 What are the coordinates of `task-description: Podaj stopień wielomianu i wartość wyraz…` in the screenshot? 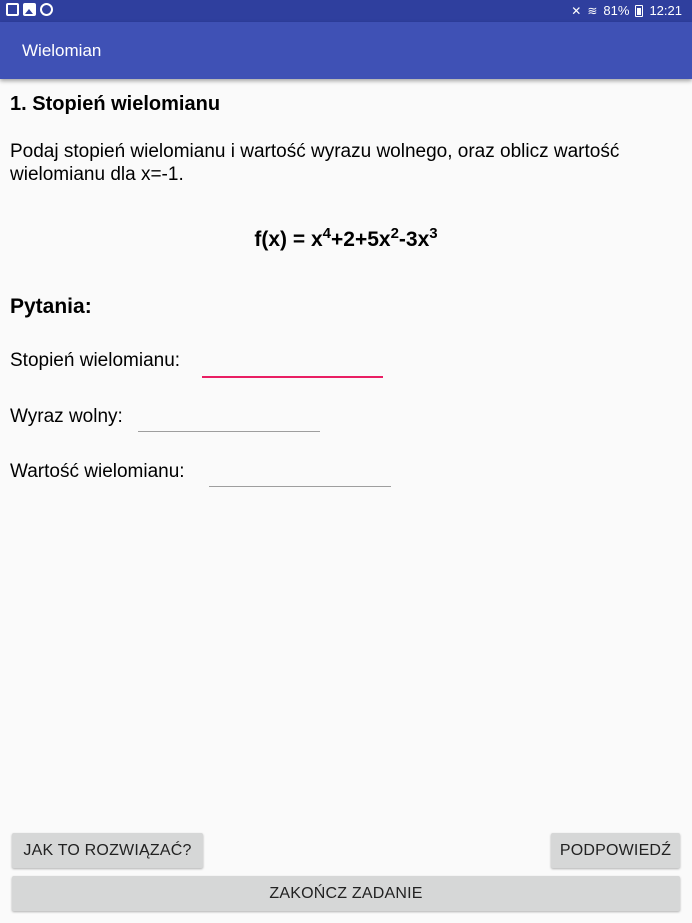 It's located at (315, 163).